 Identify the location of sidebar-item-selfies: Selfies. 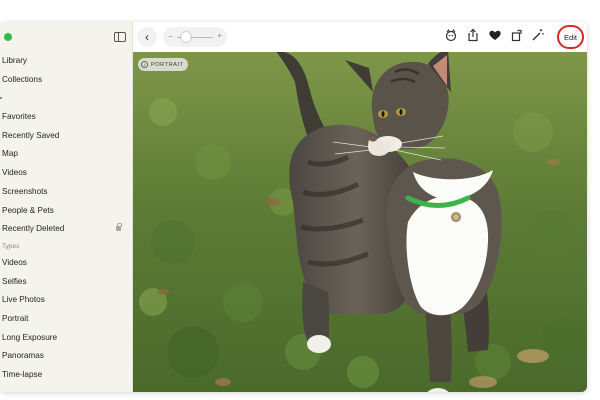
(66, 282).